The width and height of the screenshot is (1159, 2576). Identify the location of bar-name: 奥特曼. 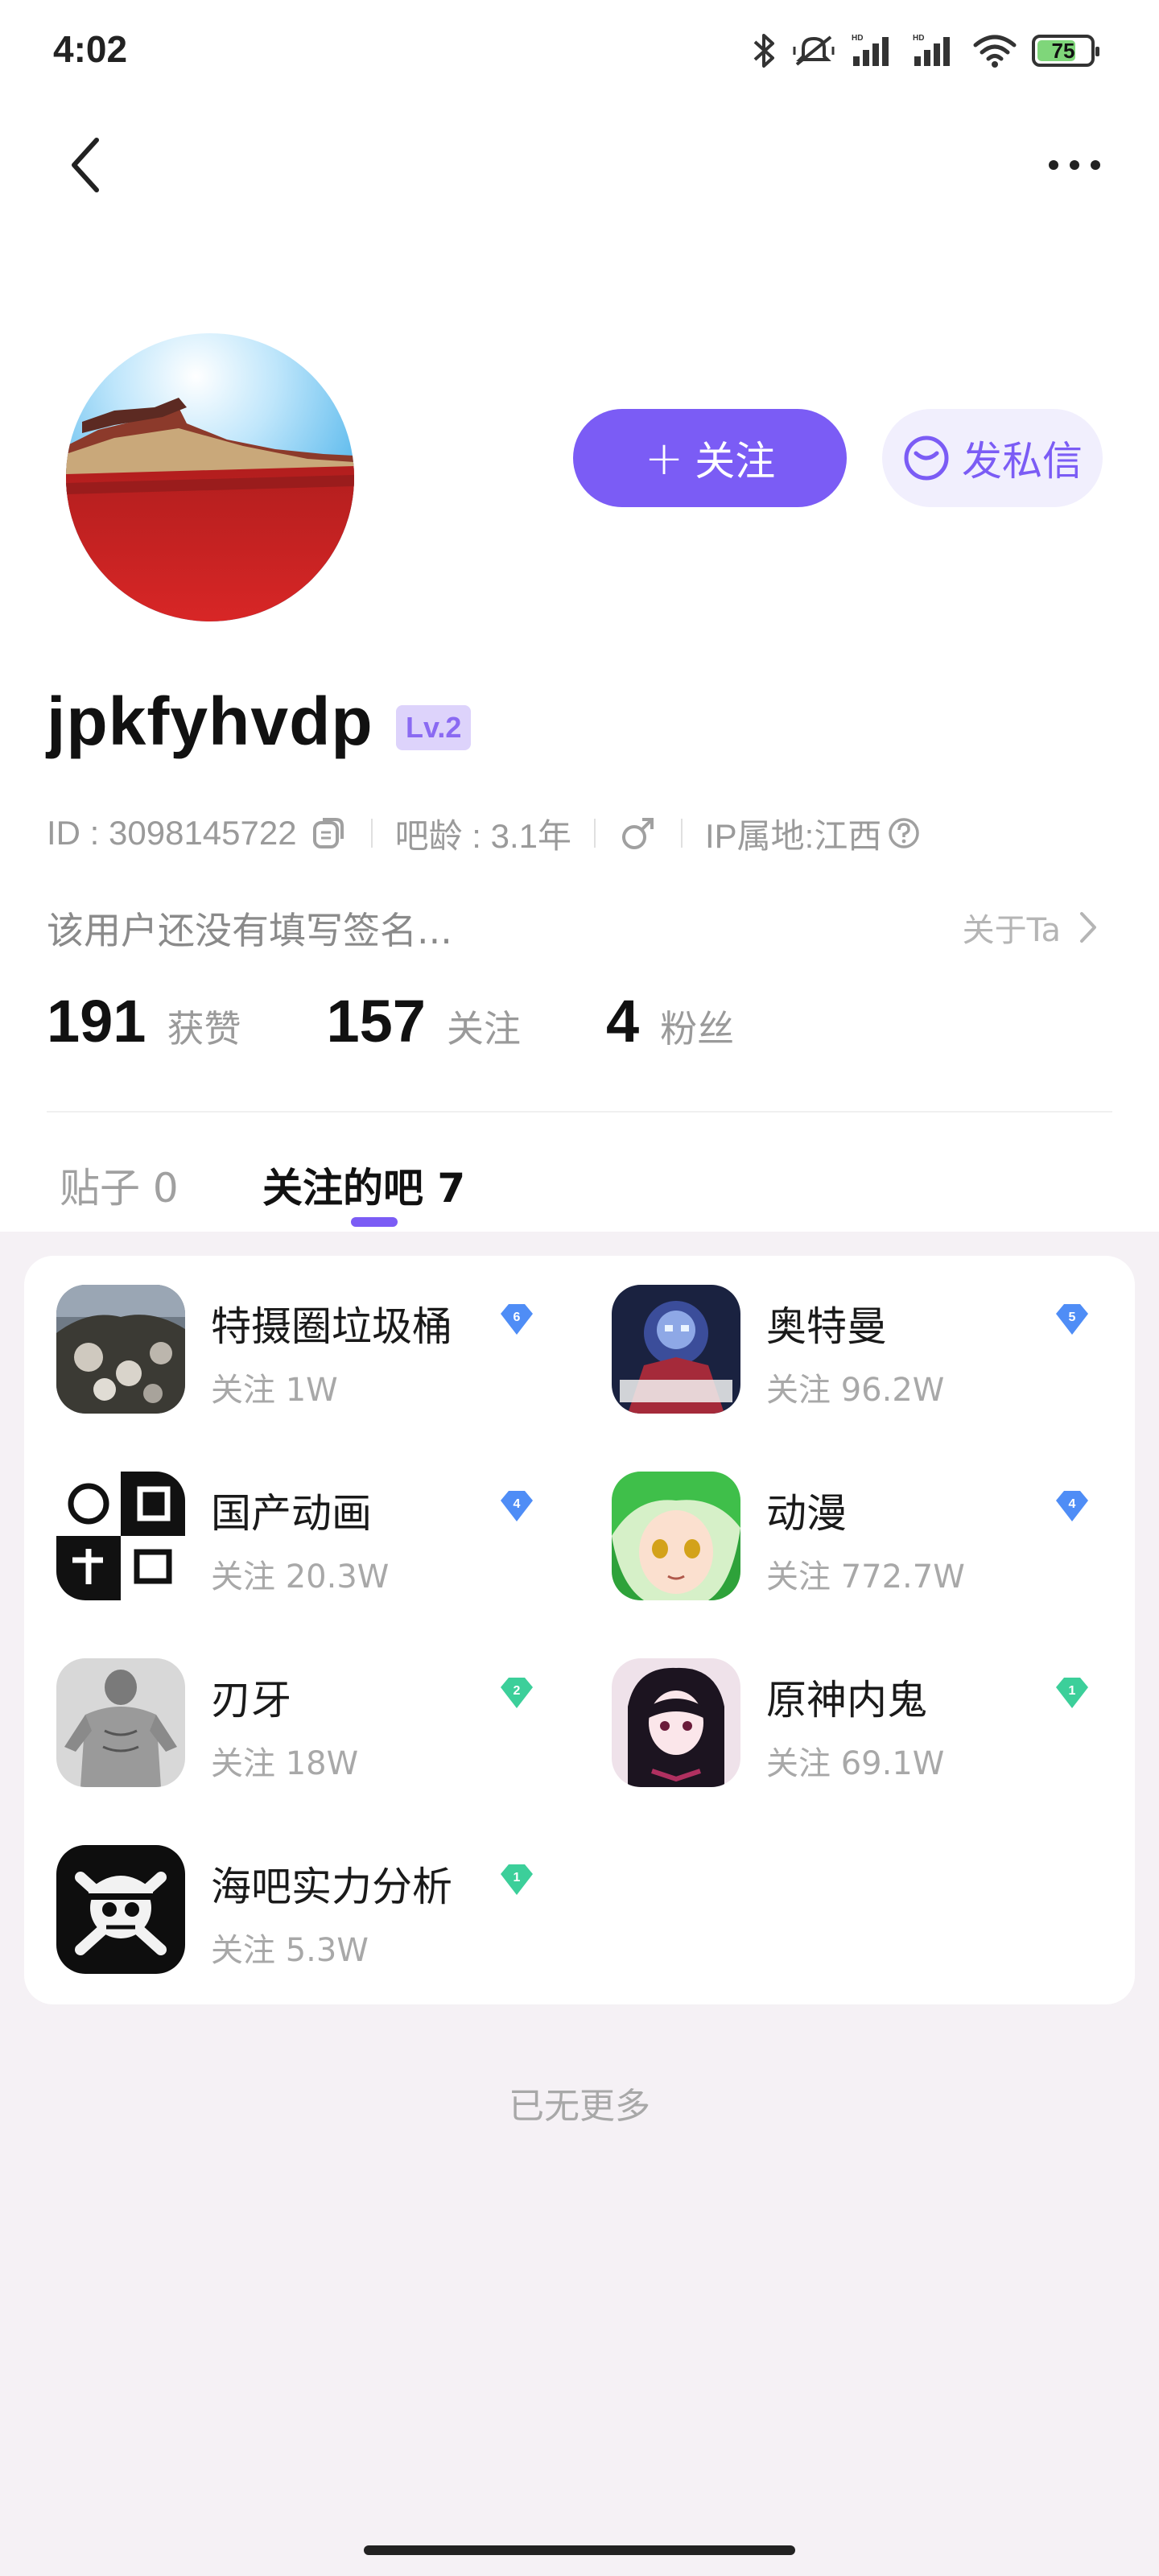
(826, 1326).